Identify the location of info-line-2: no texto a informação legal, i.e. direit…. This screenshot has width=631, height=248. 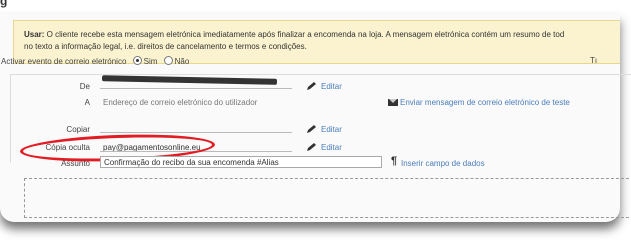
(165, 46).